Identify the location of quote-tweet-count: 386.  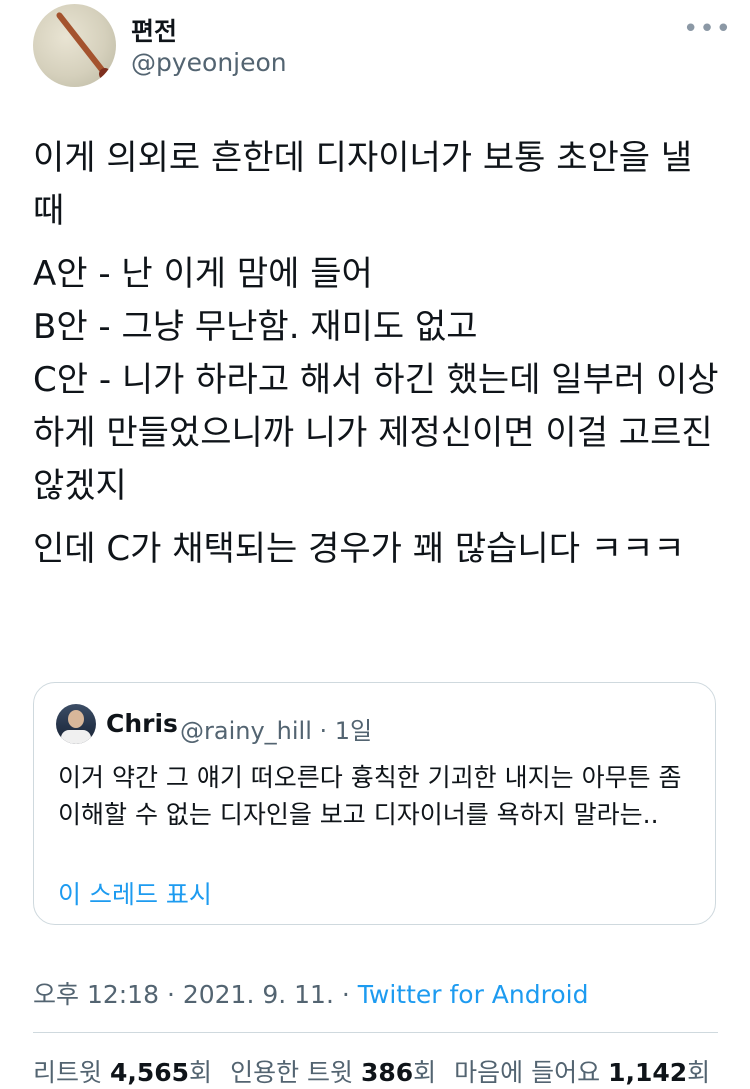
(387, 1072).